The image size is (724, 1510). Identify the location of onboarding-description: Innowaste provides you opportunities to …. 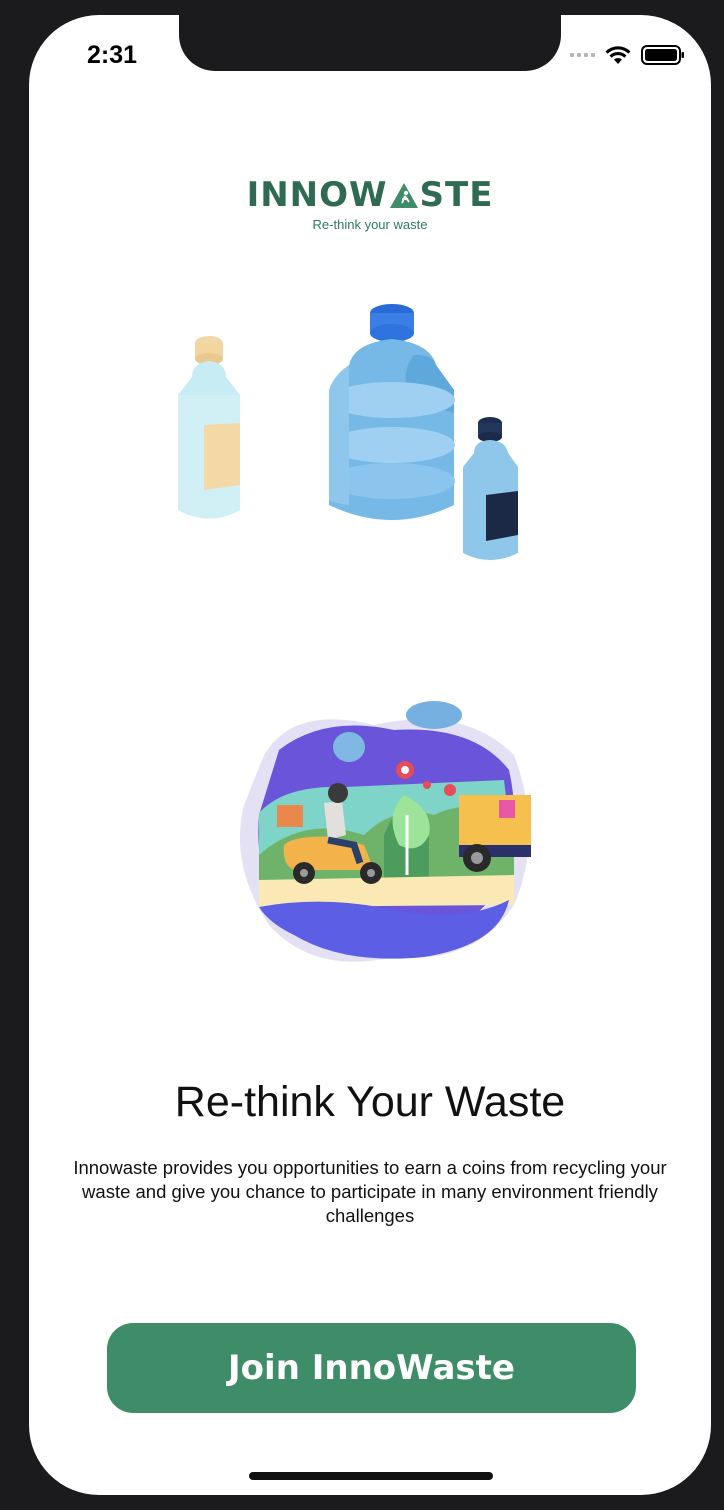
(370, 1191).